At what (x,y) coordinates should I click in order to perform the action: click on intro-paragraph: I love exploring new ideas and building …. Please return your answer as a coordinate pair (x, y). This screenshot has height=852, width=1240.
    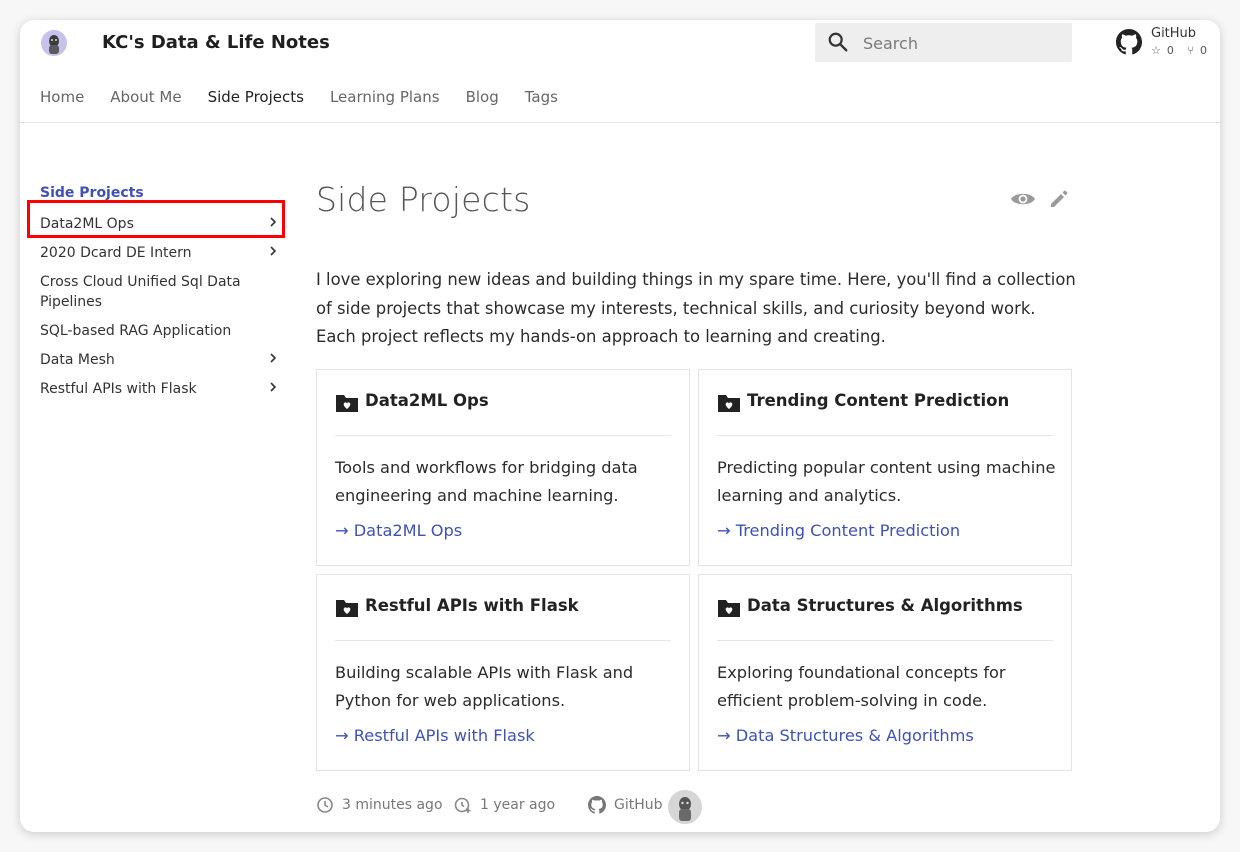
    Looking at the image, I should click on (696, 308).